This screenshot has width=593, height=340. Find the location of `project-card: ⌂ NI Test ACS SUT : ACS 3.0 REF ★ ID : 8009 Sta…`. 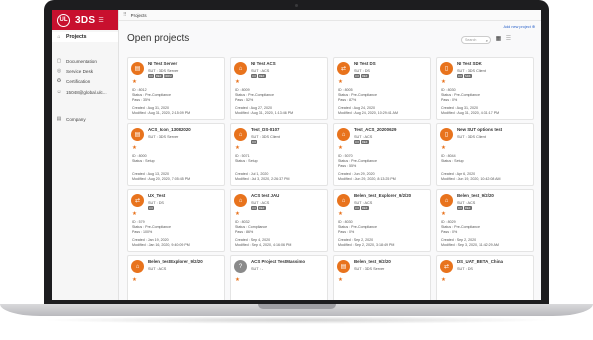

project-card: ⌂ NI Test ACS SUT : ACS 3.0 REF ★ ID : 8009 Sta… is located at coordinates (279, 88).